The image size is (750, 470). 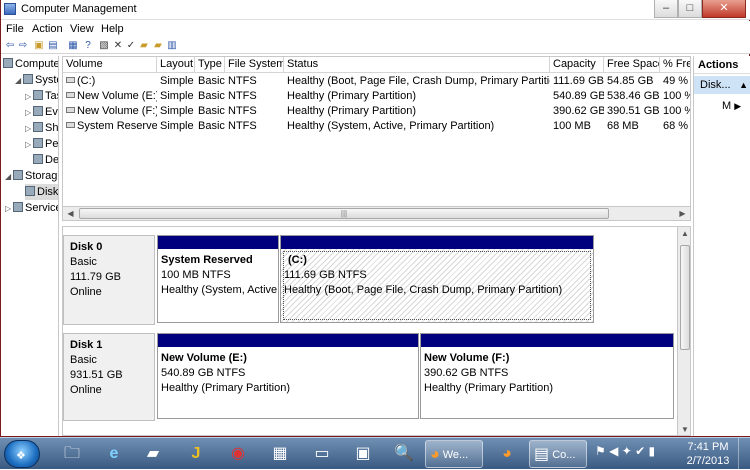 What do you see at coordinates (114, 454) in the screenshot?
I see `internet-explorer-button: e` at bounding box center [114, 454].